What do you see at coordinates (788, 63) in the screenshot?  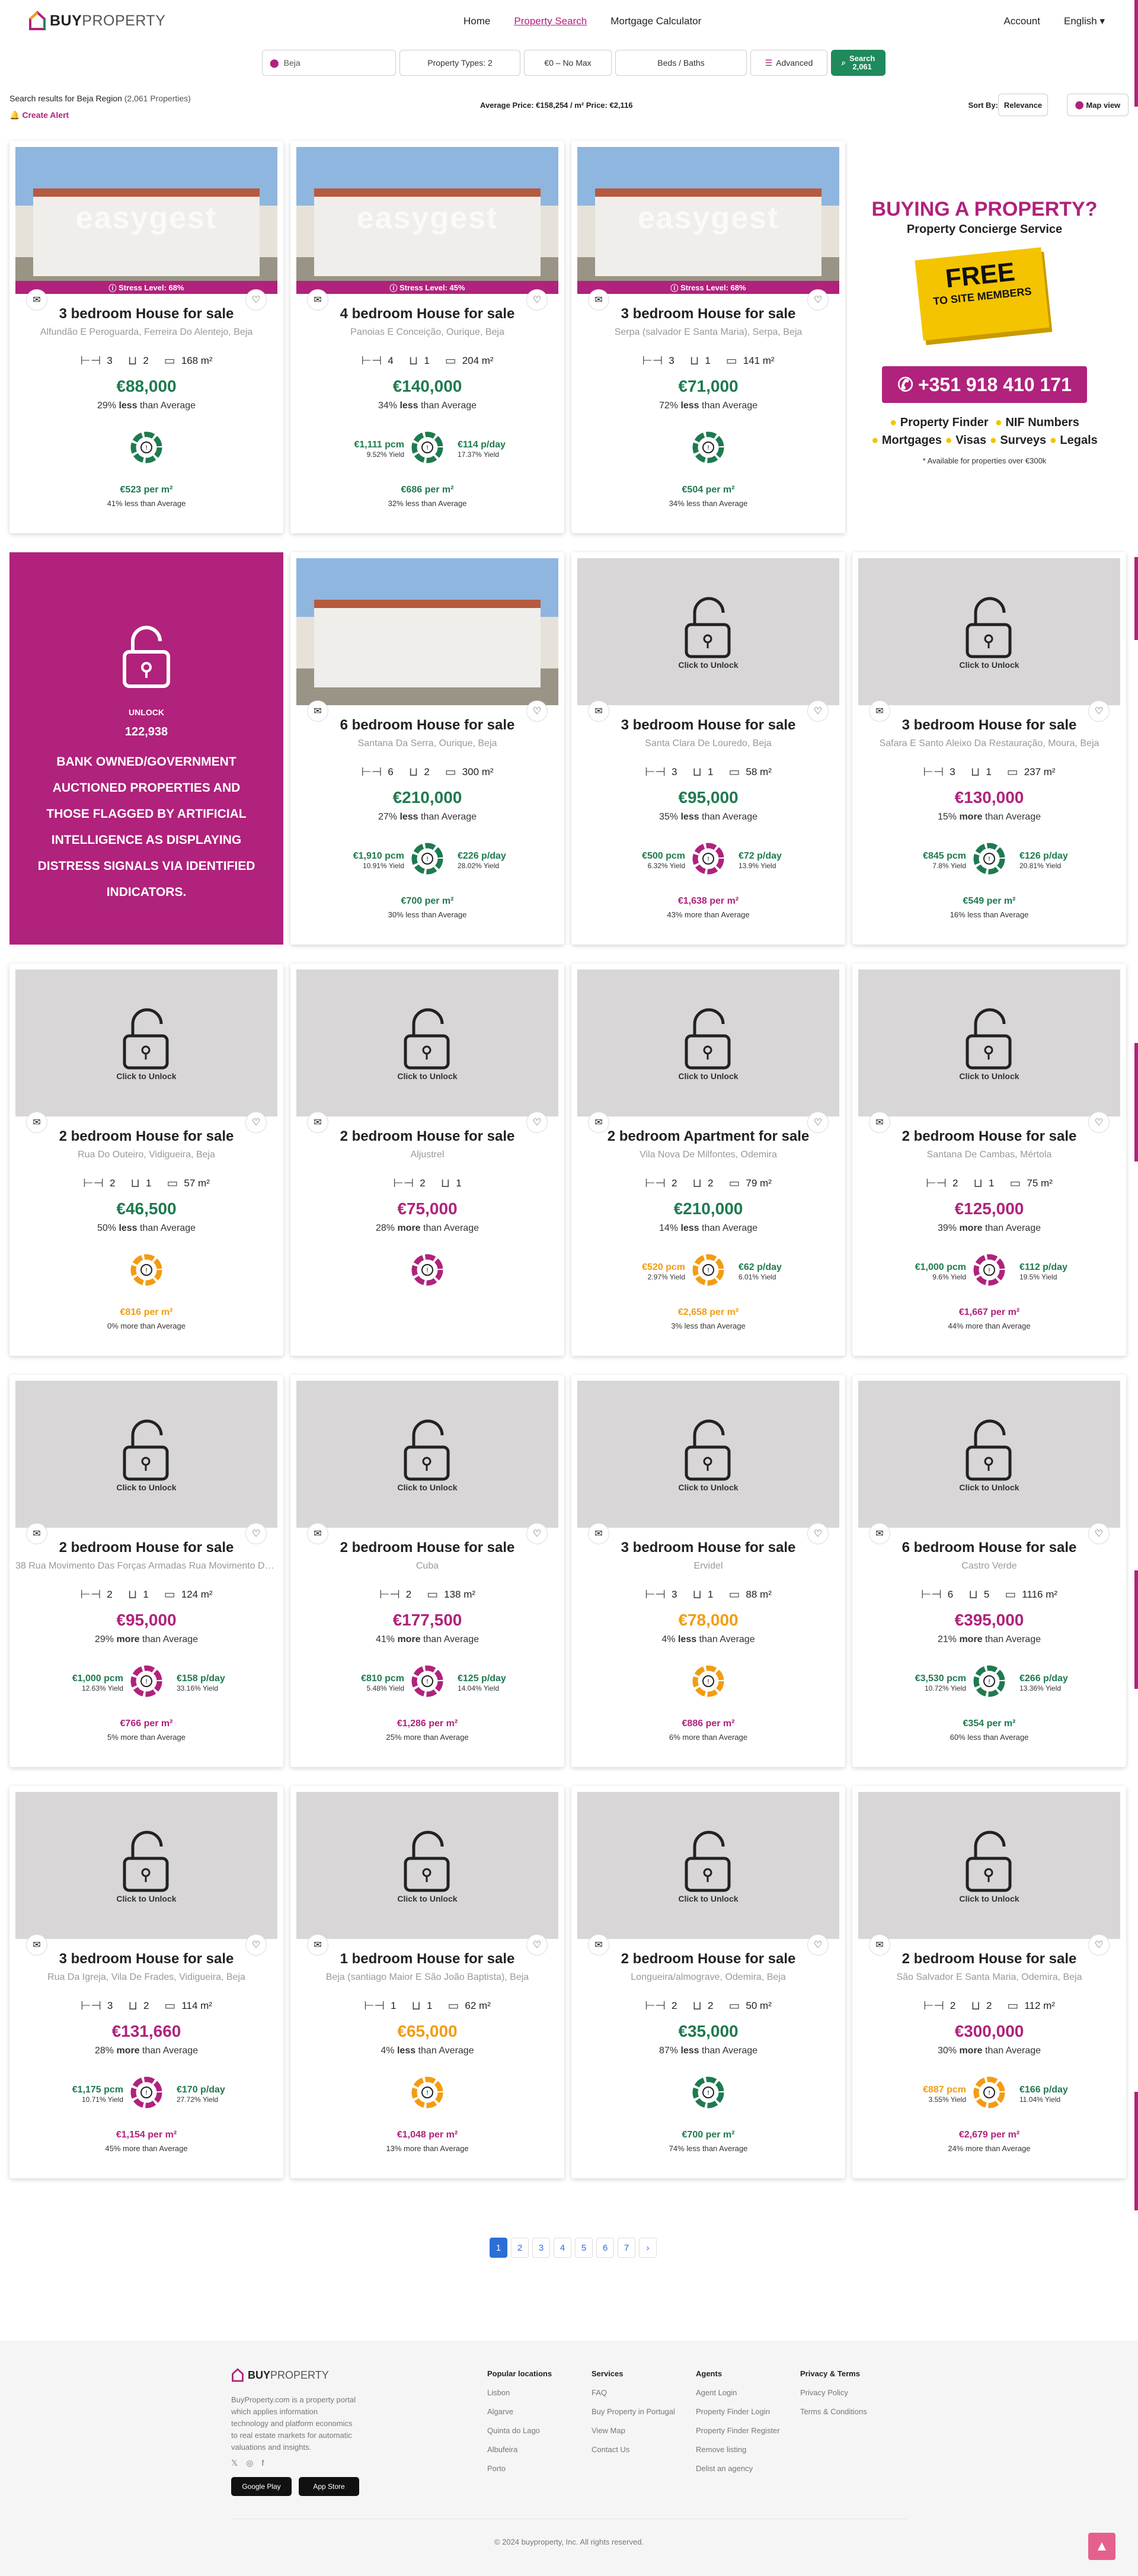 I see `advanced-button: ☰ Advanced` at bounding box center [788, 63].